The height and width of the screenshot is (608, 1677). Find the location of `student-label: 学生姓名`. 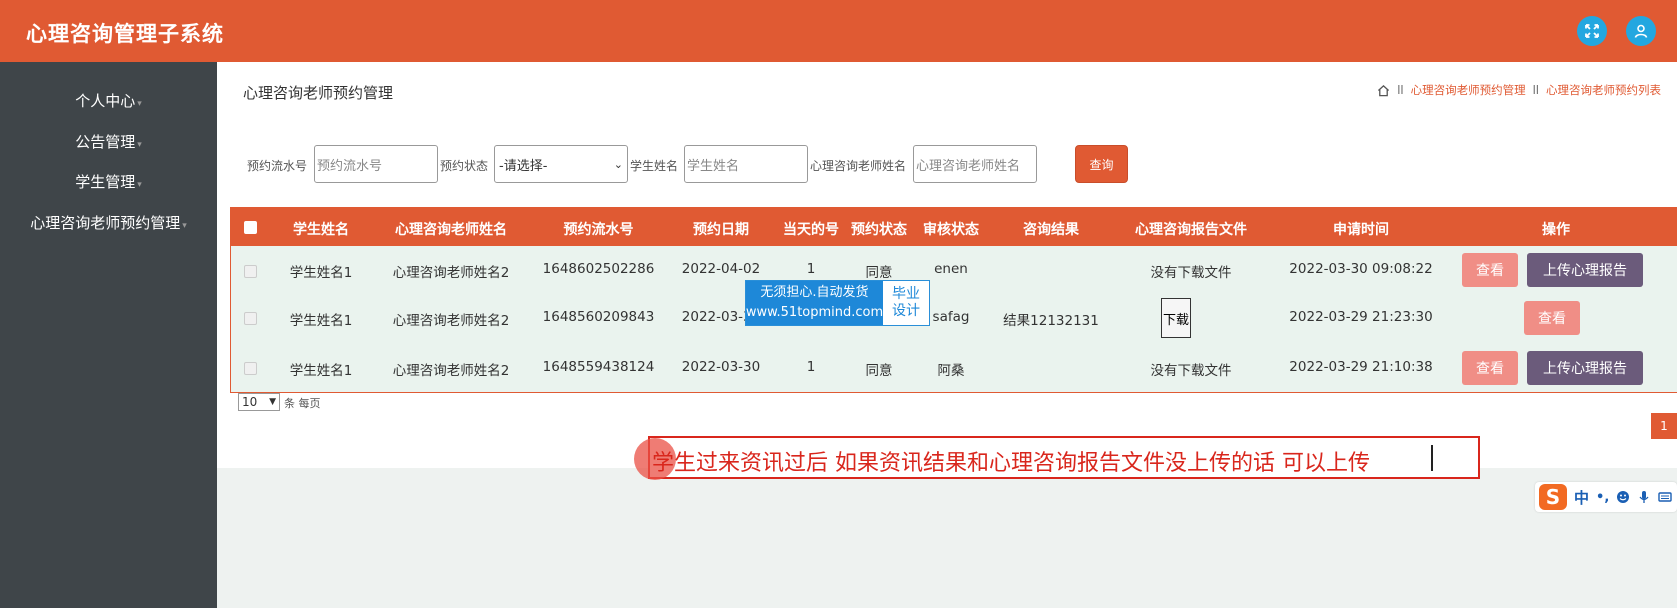

student-label: 学生姓名 is located at coordinates (654, 166).